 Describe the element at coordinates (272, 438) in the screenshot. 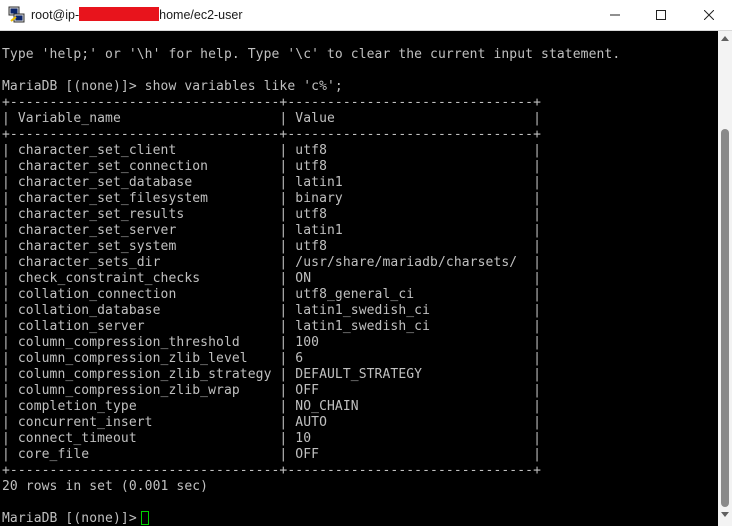

I see `table-row: | connect_timeout | 10 |` at that location.